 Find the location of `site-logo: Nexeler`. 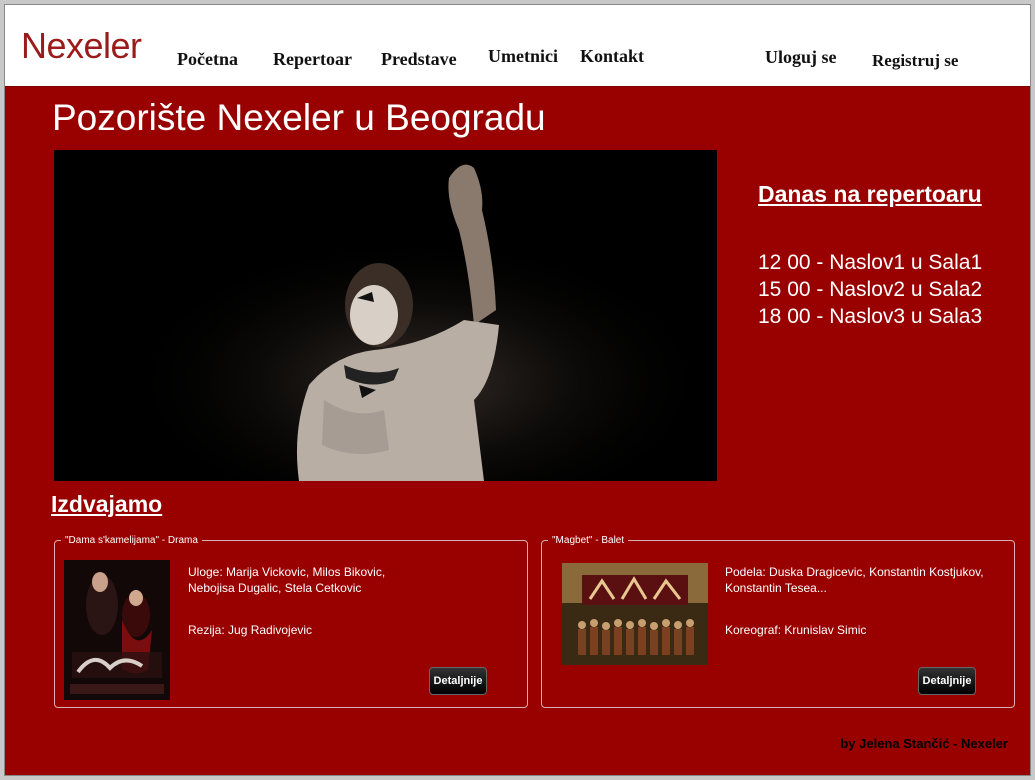

site-logo: Nexeler is located at coordinates (81, 46).